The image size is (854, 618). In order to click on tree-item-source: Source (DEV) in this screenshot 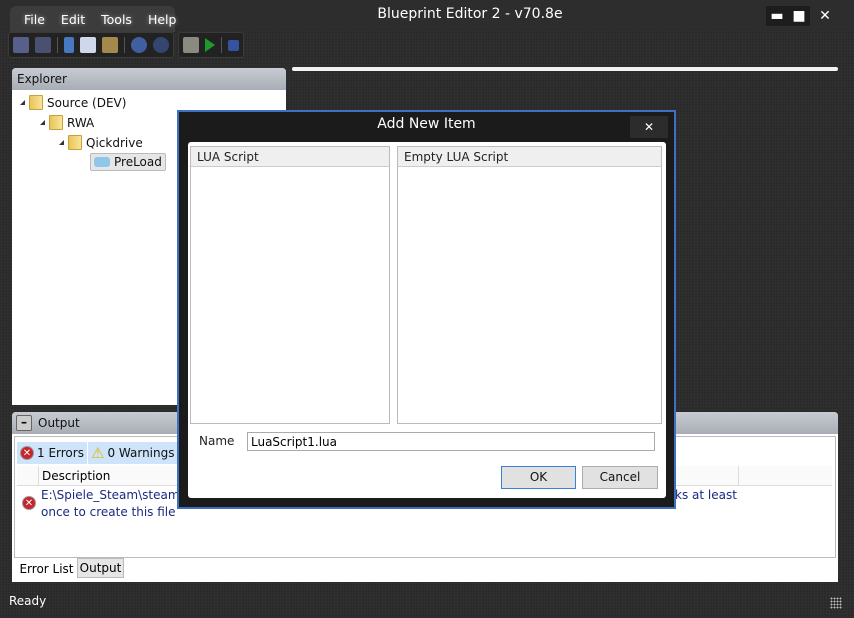, I will do `click(73, 102)`.